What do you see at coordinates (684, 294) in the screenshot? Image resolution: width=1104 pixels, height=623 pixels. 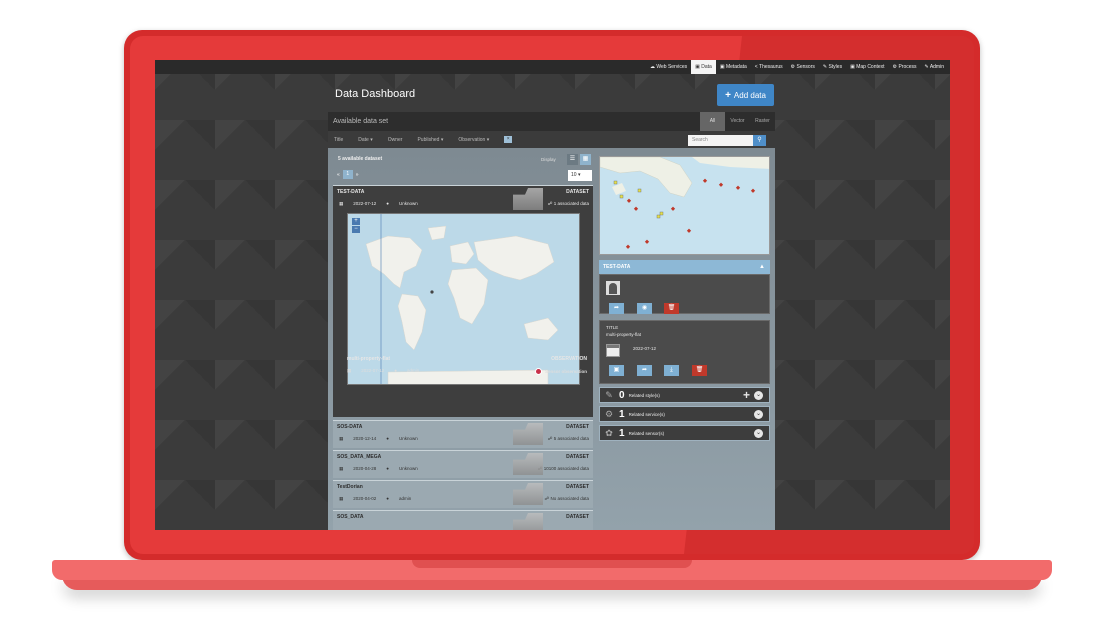 I see `dataset-detail-box: ➦ ◉ 🗑` at bounding box center [684, 294].